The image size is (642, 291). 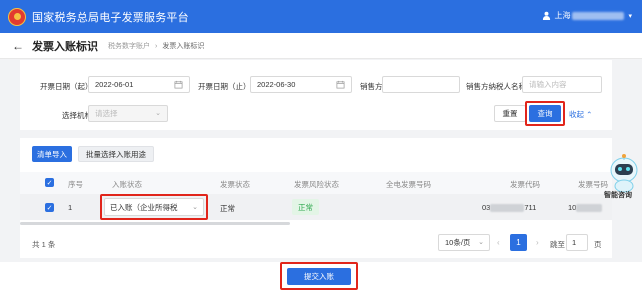 I want to click on current-page: 1, so click(x=518, y=242).